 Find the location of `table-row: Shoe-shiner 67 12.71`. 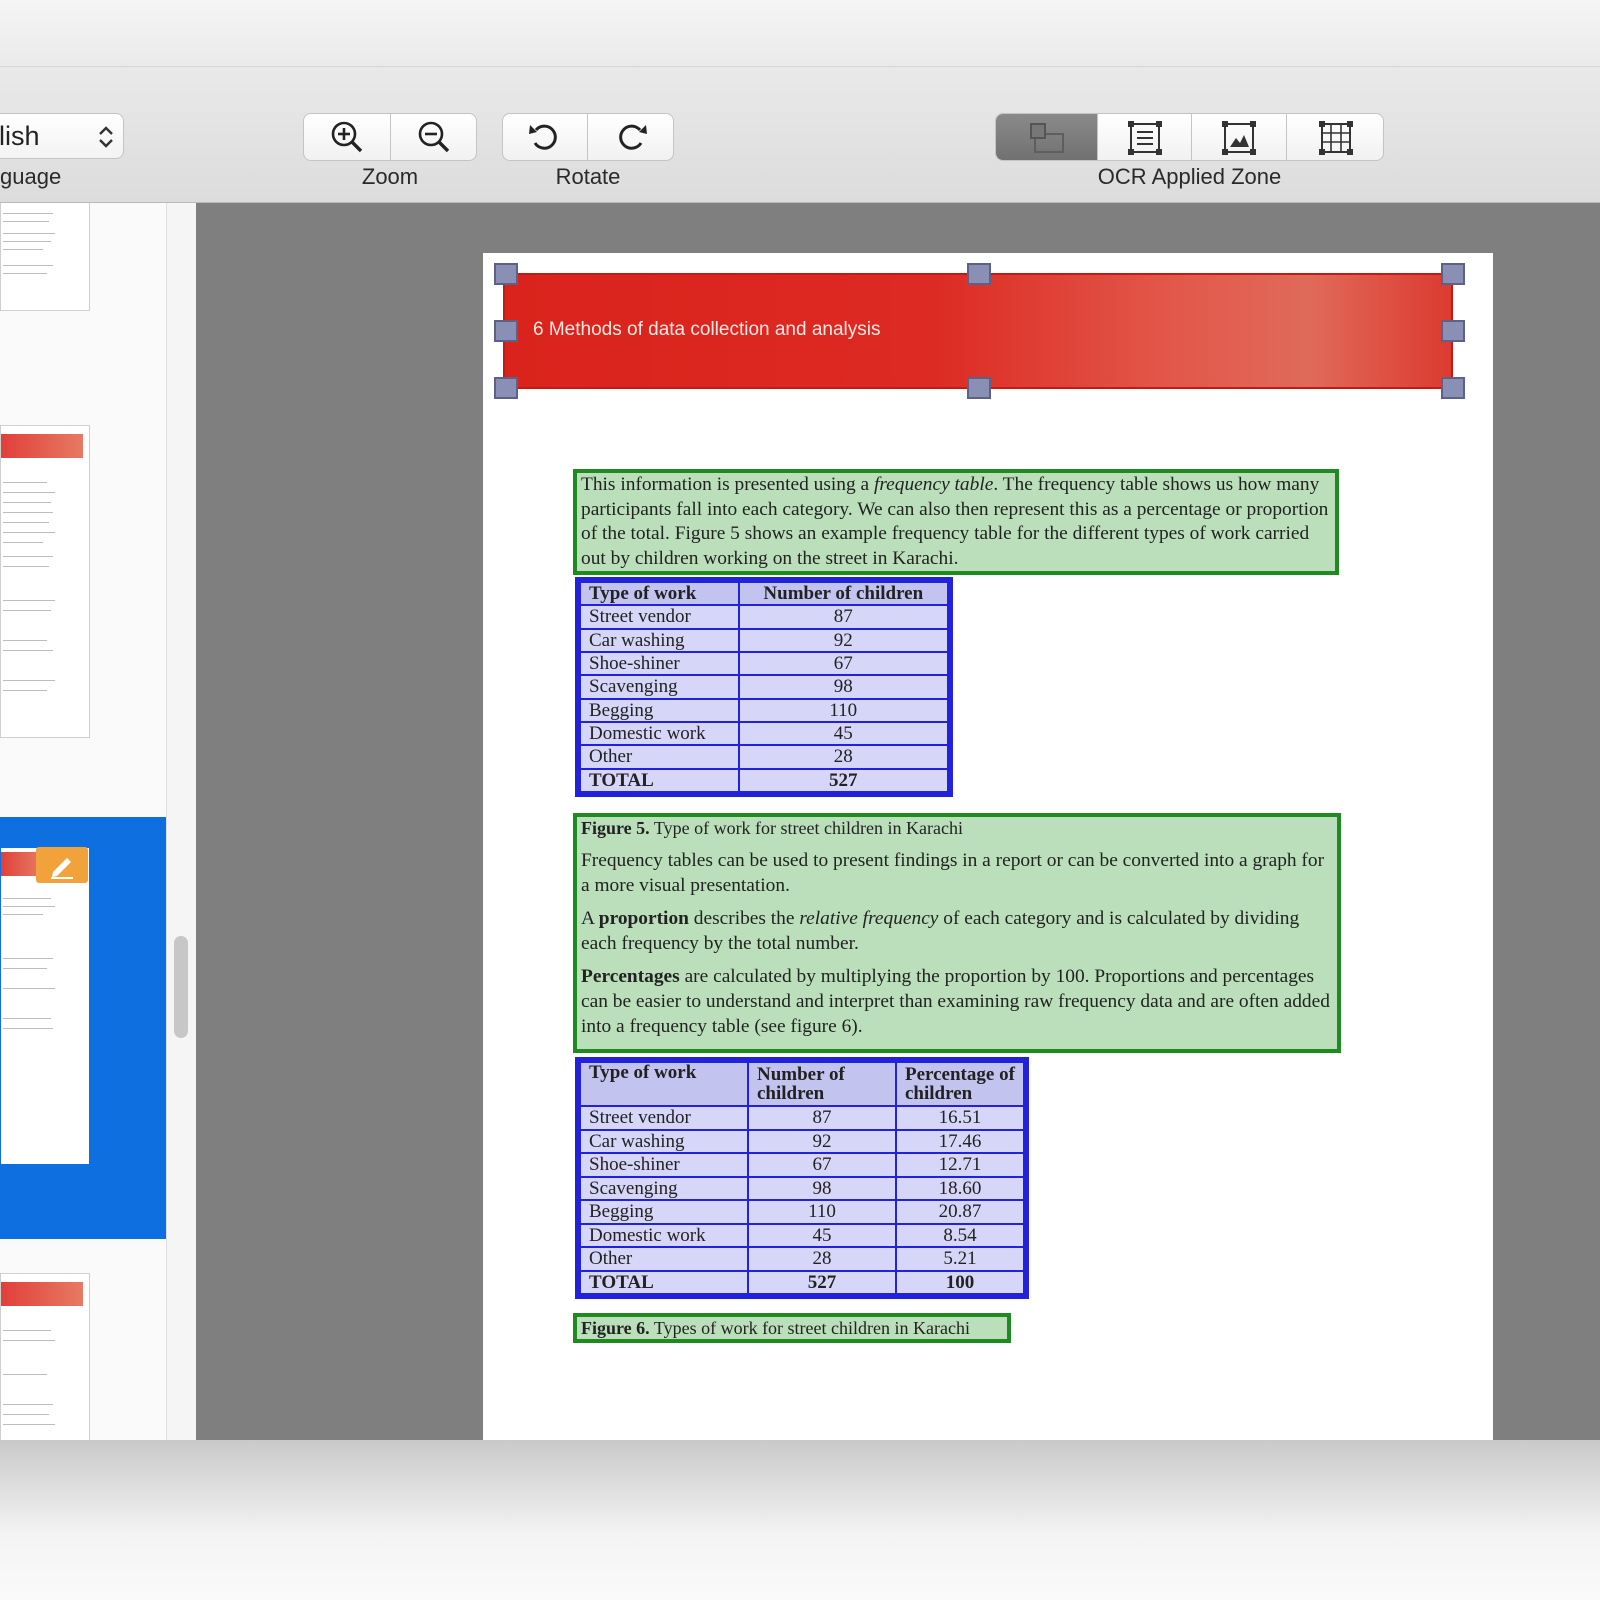

table-row: Shoe-shiner 67 12.71 is located at coordinates (802, 1165).